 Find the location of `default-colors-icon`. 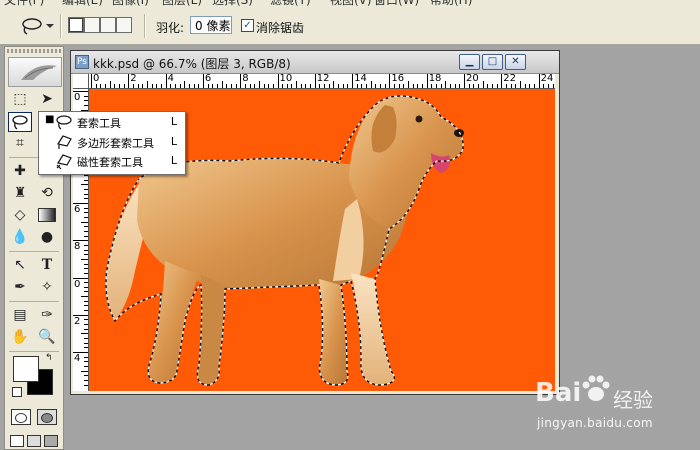

default-colors-icon is located at coordinates (17, 392).